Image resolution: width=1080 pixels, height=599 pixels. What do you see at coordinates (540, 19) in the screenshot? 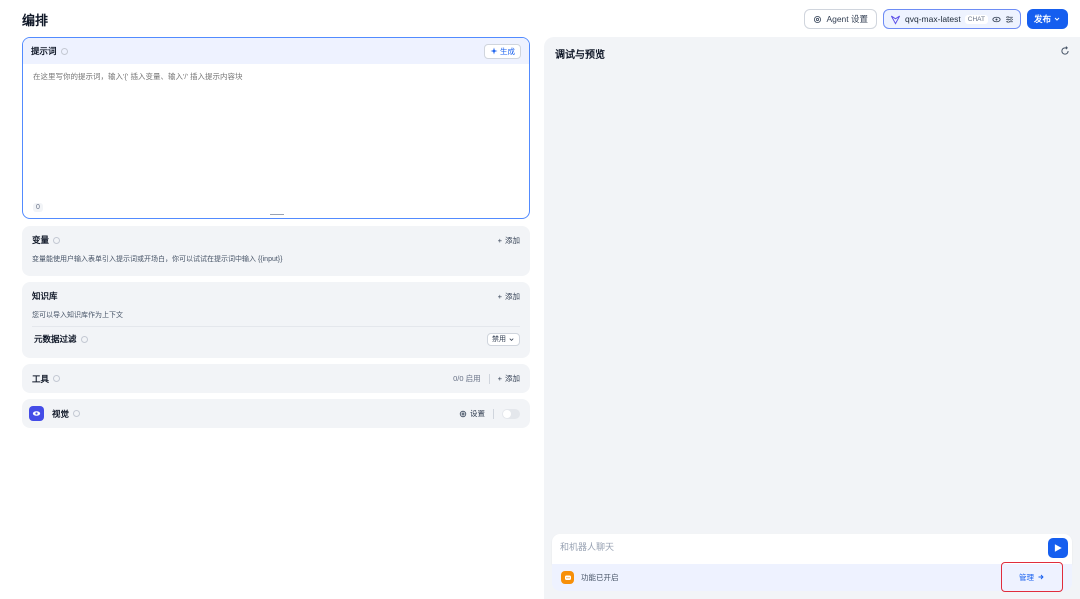
I see `top-bar: 编排 Agent 设置 qvq-max-latest CHAT 发布` at bounding box center [540, 19].